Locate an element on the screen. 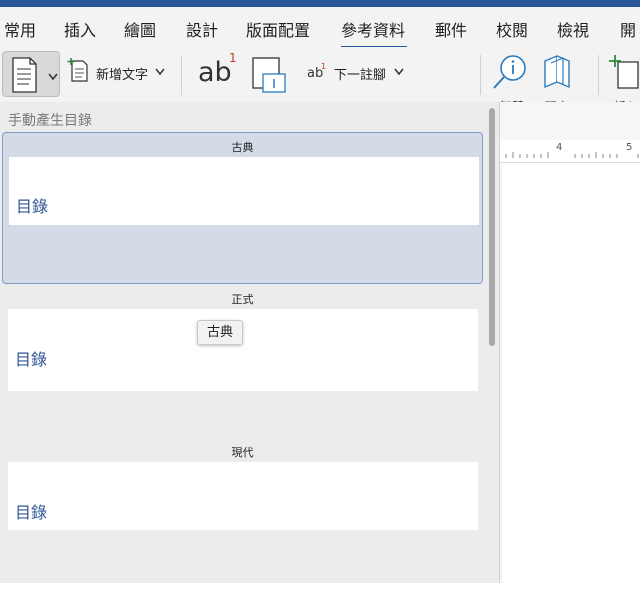 Image resolution: width=640 pixels, height=590 pixels. footnote-superscript: 1 is located at coordinates (233, 58).